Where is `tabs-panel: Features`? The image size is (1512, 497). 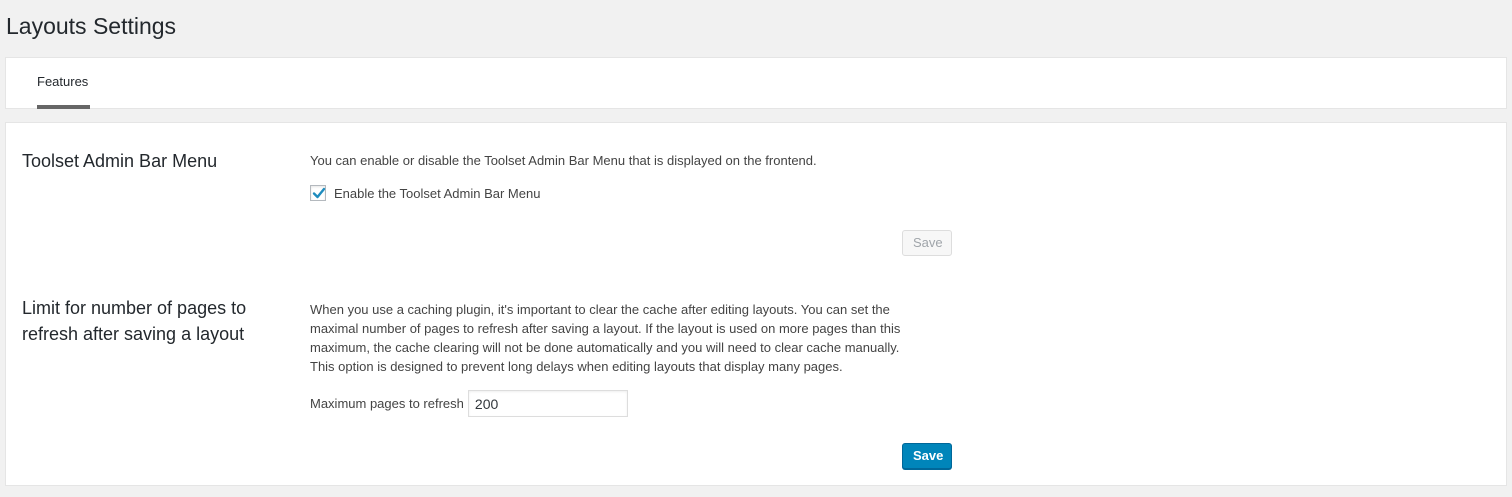 tabs-panel: Features is located at coordinates (756, 83).